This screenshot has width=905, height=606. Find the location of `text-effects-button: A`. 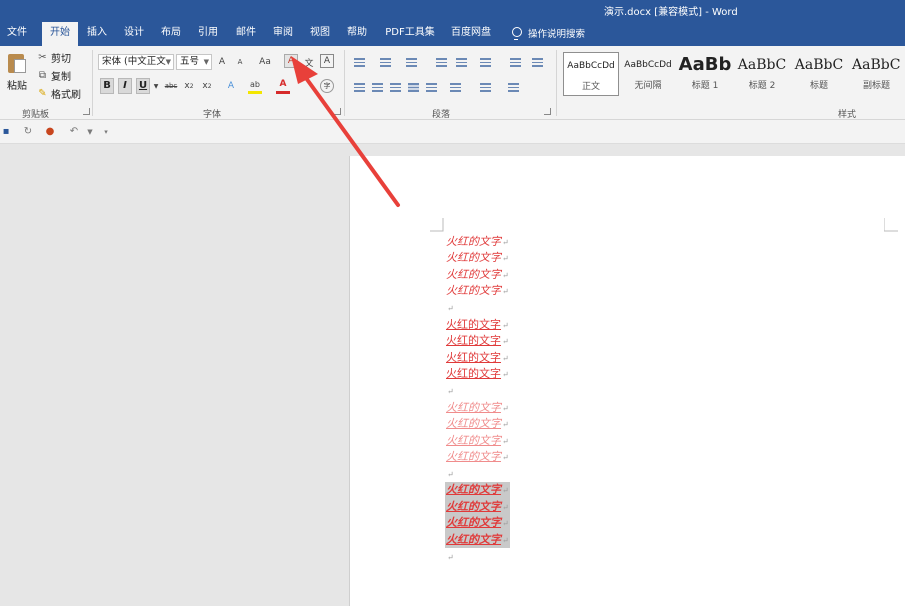

text-effects-button: A is located at coordinates (231, 86).